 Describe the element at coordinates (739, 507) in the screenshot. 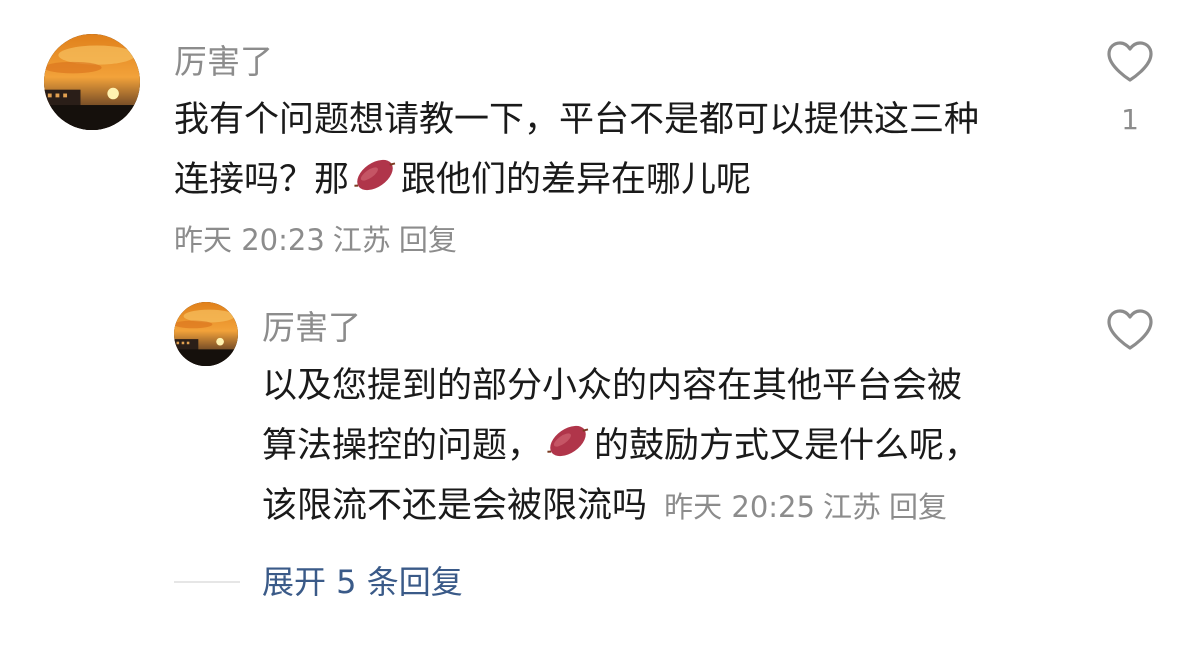

I see `reply-time: 昨天 20:25` at that location.